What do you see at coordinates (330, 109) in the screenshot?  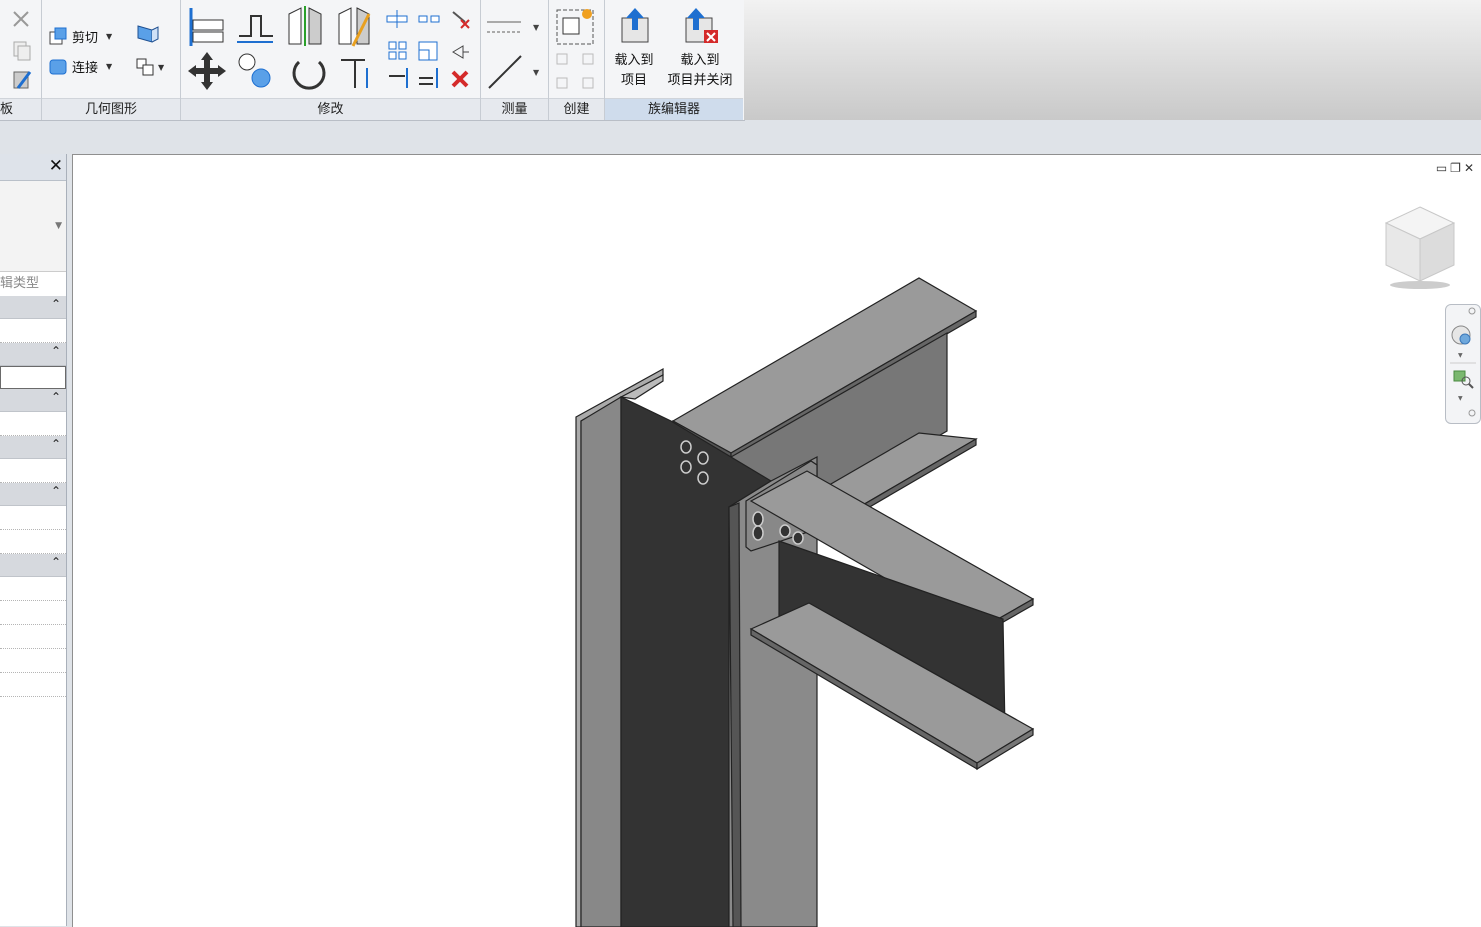 I see `modify-panel-label: 修改` at bounding box center [330, 109].